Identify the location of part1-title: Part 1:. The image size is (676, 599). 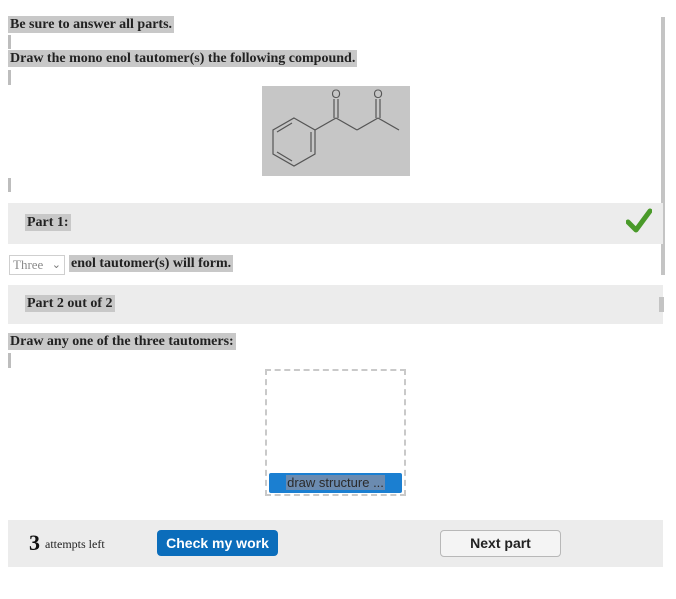
(48, 222).